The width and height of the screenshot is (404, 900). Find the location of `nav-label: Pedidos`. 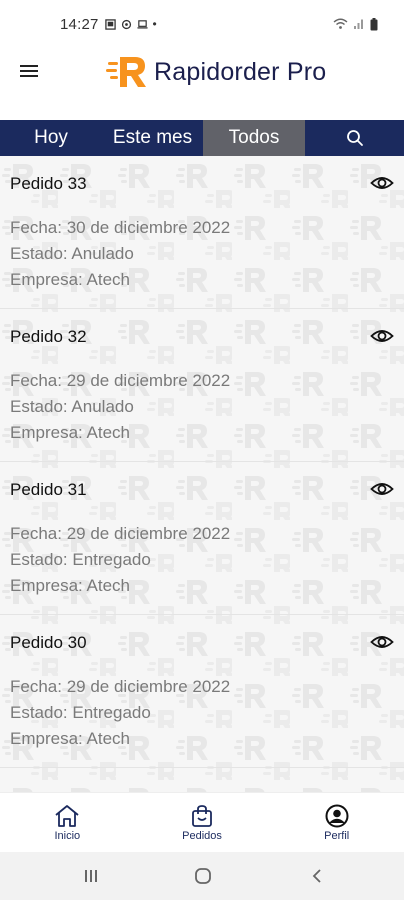

nav-label: Pedidos is located at coordinates (202, 835).